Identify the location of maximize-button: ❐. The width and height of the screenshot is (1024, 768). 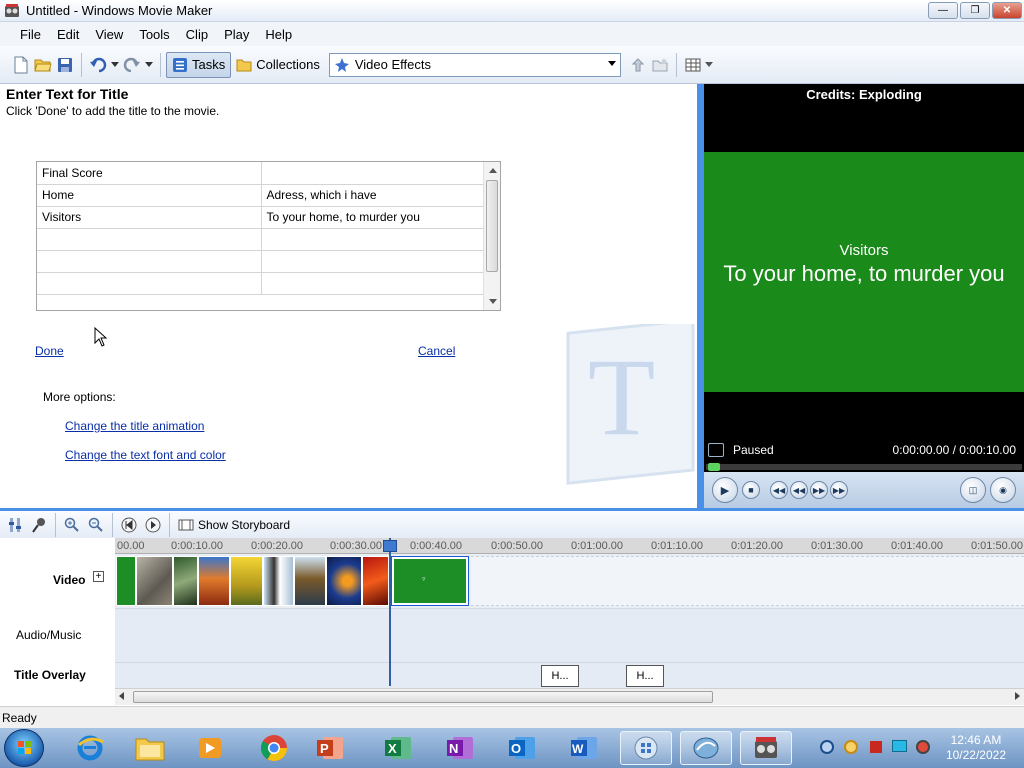
(975, 10).